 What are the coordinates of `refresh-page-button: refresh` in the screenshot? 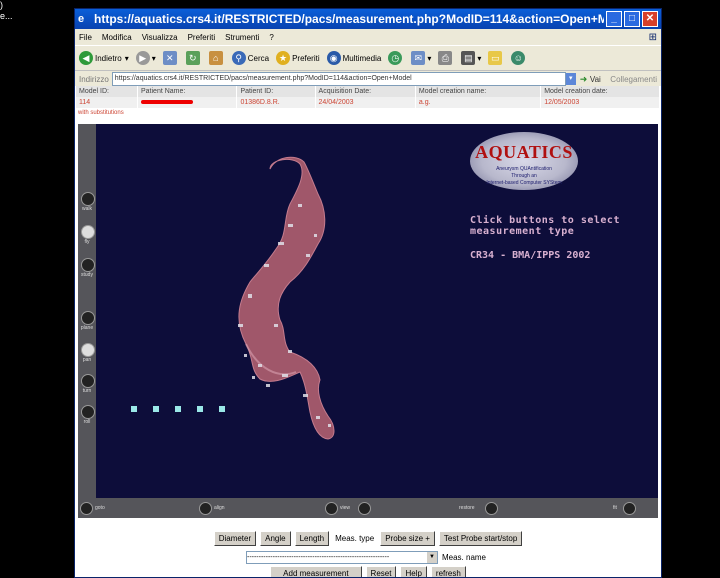 It's located at (448, 571).